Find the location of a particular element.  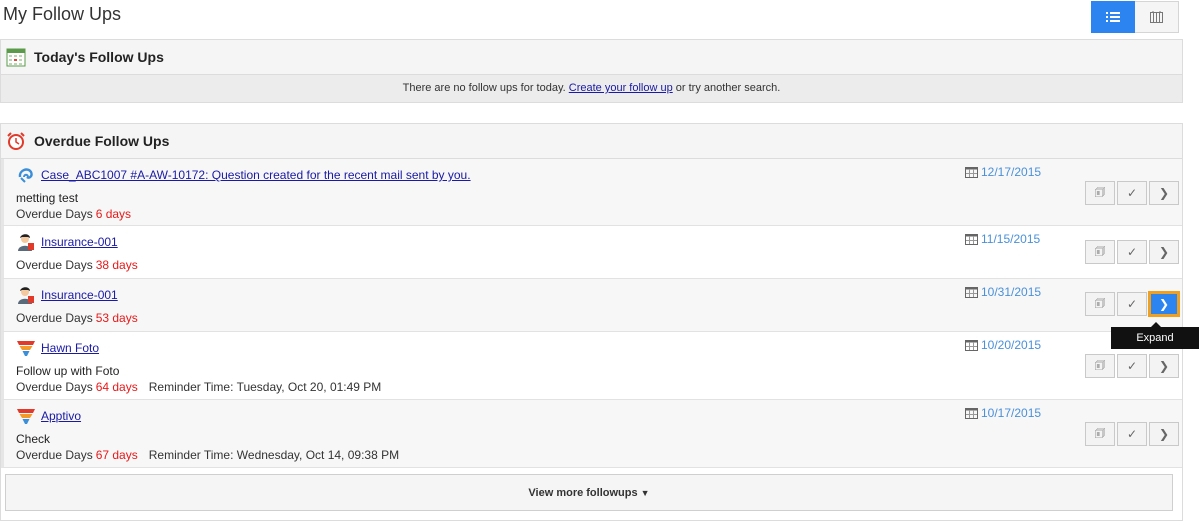

reminder-value: Wednesday, Oct 14, 09:38 PM is located at coordinates (318, 455).